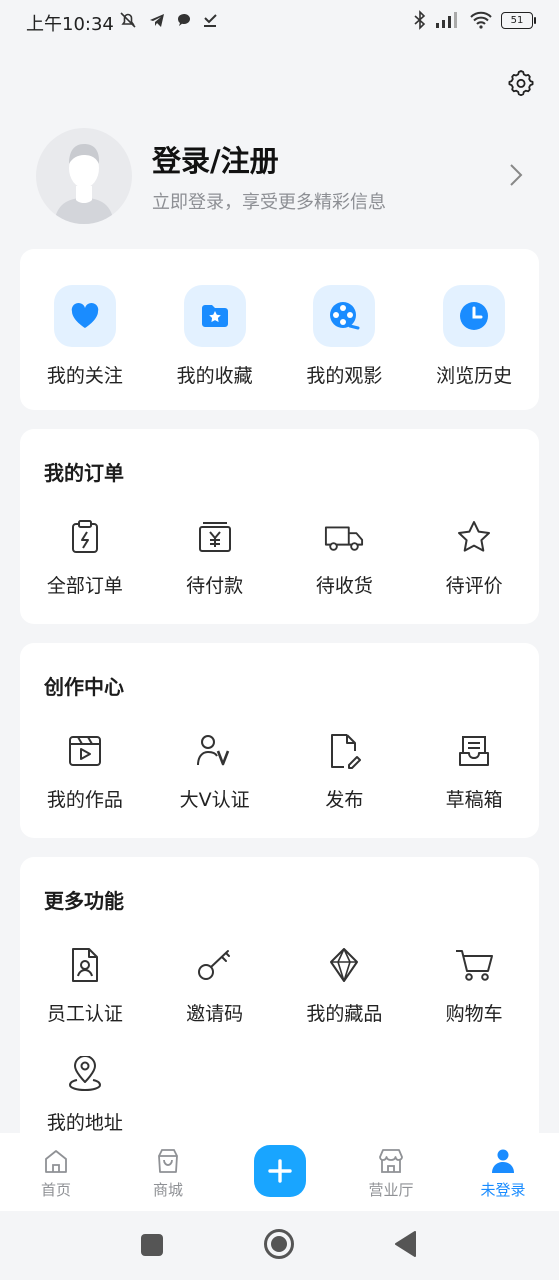  What do you see at coordinates (215, 985) in the screenshot?
I see `invite-code-button: 邀请码` at bounding box center [215, 985].